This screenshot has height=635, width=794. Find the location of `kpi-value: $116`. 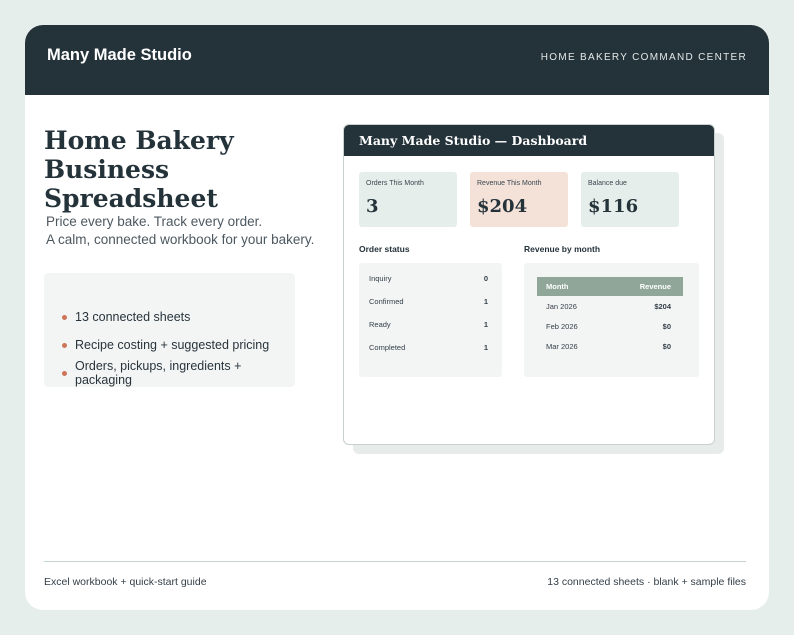

kpi-value: $116 is located at coordinates (613, 206).